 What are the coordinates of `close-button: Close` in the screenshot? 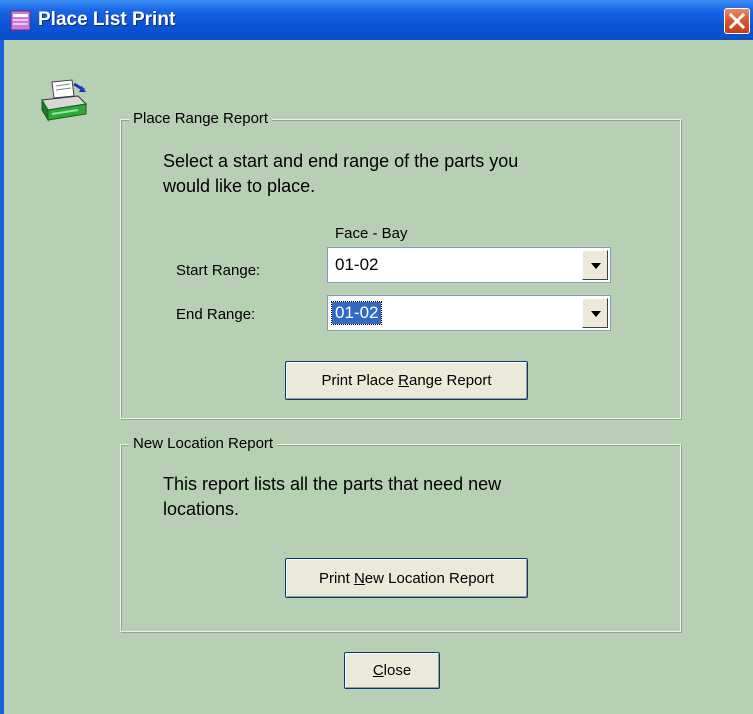 It's located at (392, 670).